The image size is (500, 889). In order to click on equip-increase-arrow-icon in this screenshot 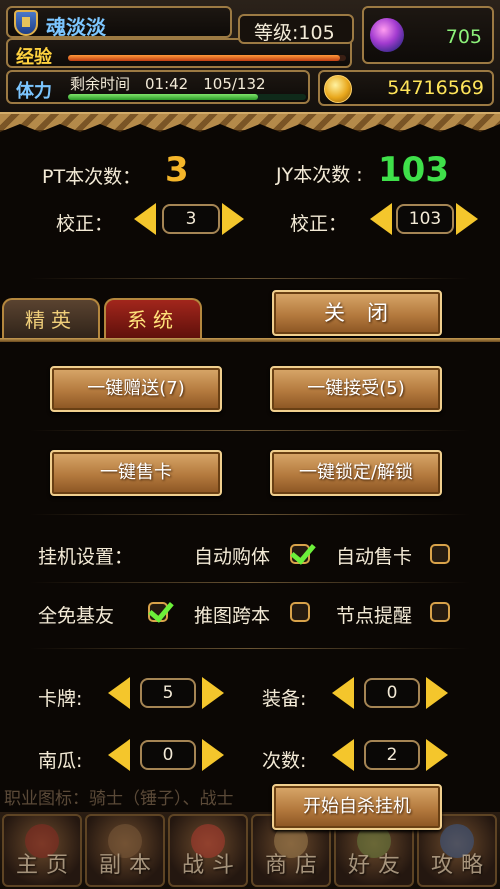, I will do `click(437, 693)`.